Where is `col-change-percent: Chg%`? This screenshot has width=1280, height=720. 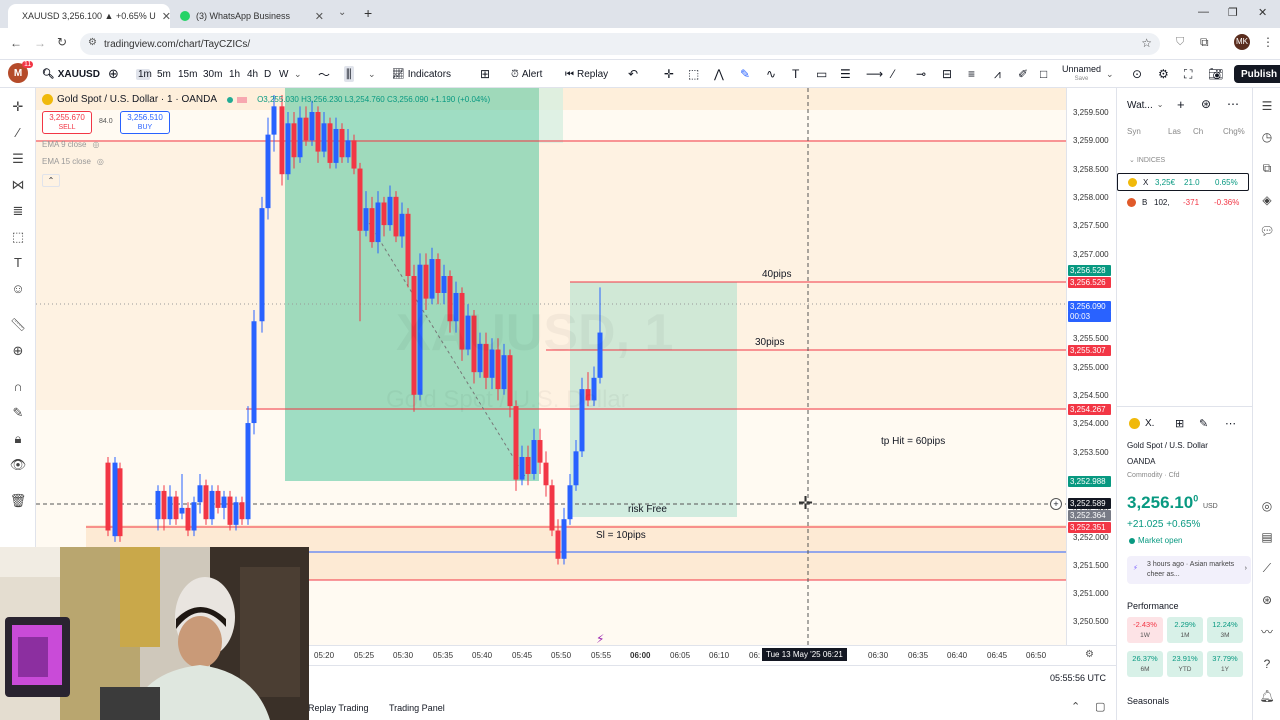 col-change-percent: Chg% is located at coordinates (1234, 131).